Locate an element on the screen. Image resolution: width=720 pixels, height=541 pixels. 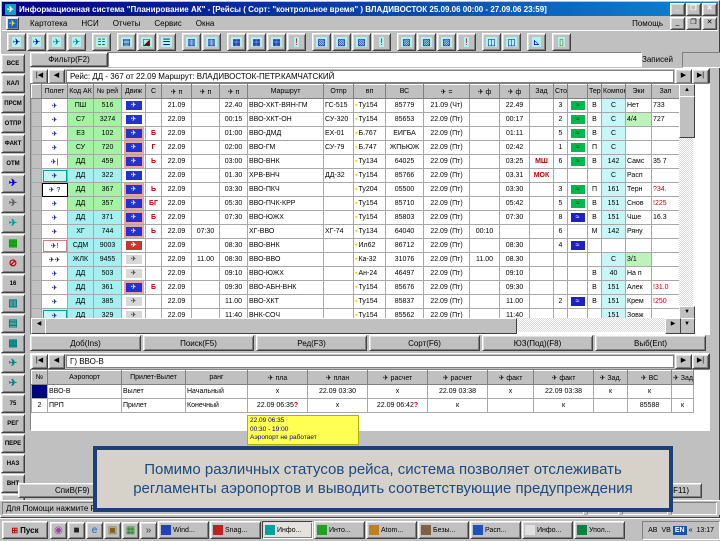
column-header-✈ Зад: ✈ Зад is located at coordinates (682, 377).